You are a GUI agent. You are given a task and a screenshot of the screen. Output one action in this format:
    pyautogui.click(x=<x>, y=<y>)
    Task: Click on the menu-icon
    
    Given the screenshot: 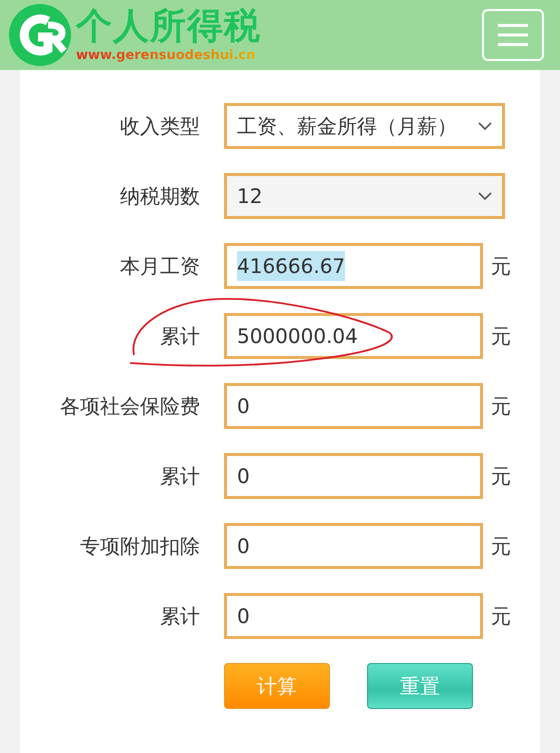 What is the action you would take?
    pyautogui.click(x=513, y=35)
    